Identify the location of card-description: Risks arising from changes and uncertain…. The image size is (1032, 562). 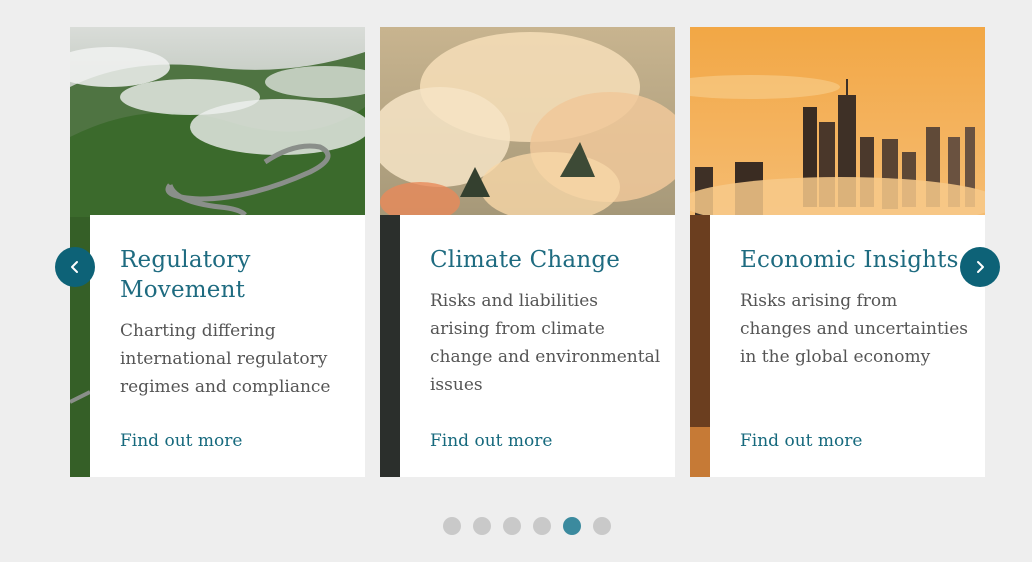
(854, 329).